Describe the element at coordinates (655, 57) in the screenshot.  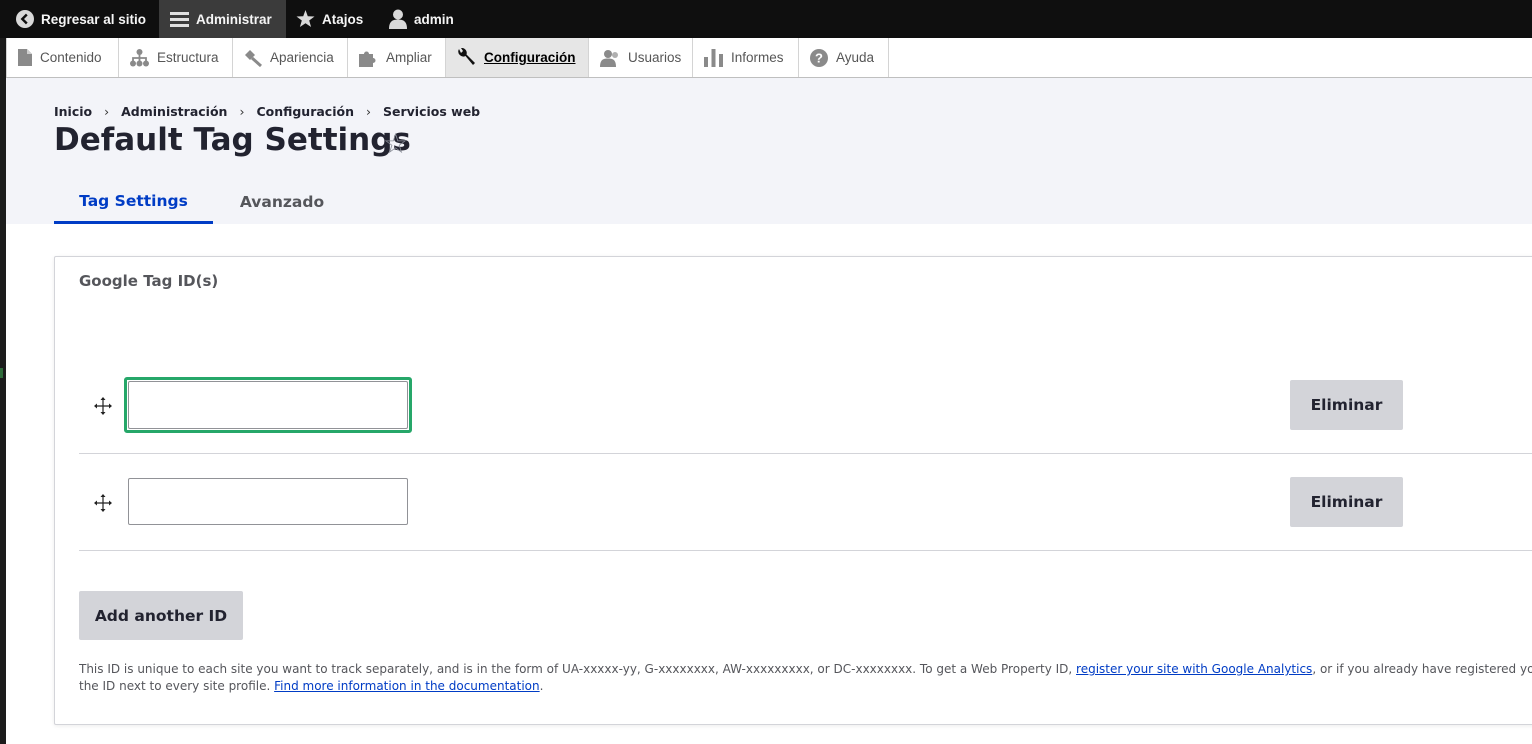
I see `tray-label: Usuarios` at that location.